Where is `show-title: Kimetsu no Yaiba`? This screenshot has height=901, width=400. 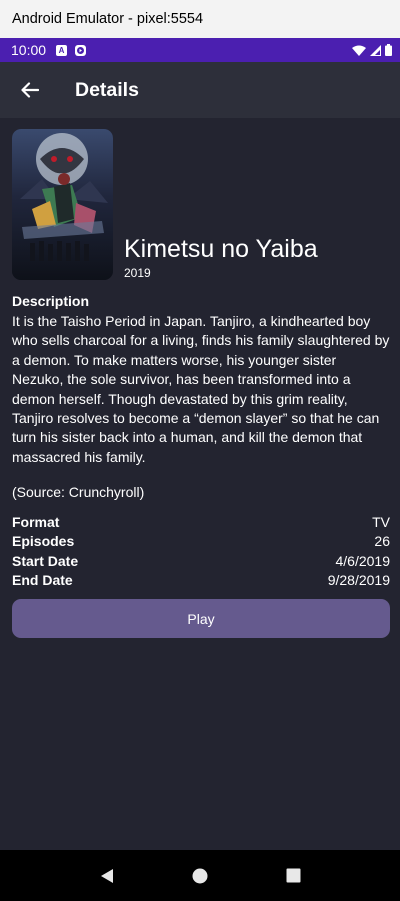 show-title: Kimetsu no Yaiba is located at coordinates (221, 249).